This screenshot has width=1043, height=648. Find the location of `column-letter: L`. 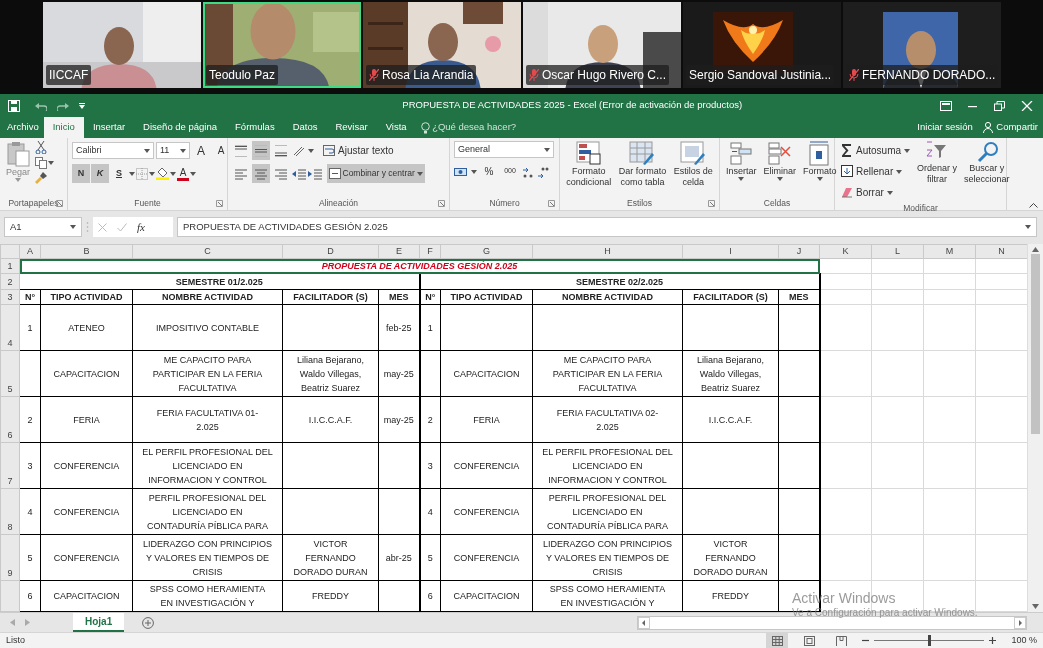

column-letter: L is located at coordinates (897, 251).